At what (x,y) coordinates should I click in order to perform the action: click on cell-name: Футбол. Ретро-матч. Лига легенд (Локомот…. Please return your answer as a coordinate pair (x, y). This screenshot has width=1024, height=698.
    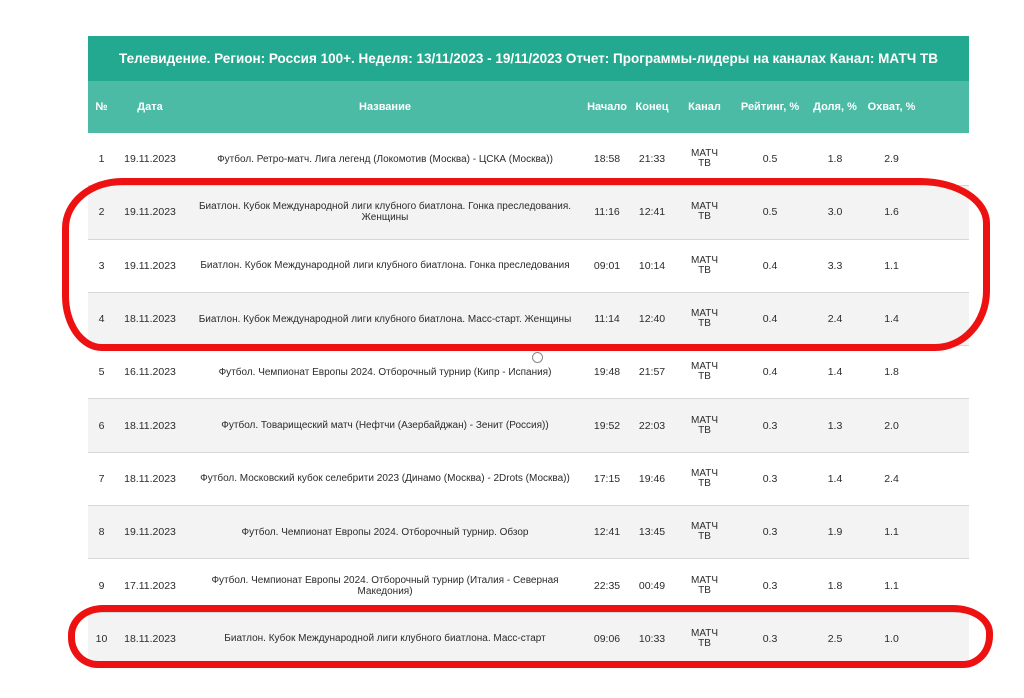
    Looking at the image, I should click on (385, 159).